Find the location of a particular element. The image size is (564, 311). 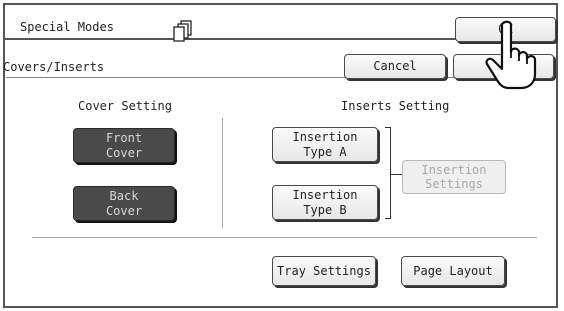

insertion-settings-button: Insertion Settings is located at coordinates (454, 177).